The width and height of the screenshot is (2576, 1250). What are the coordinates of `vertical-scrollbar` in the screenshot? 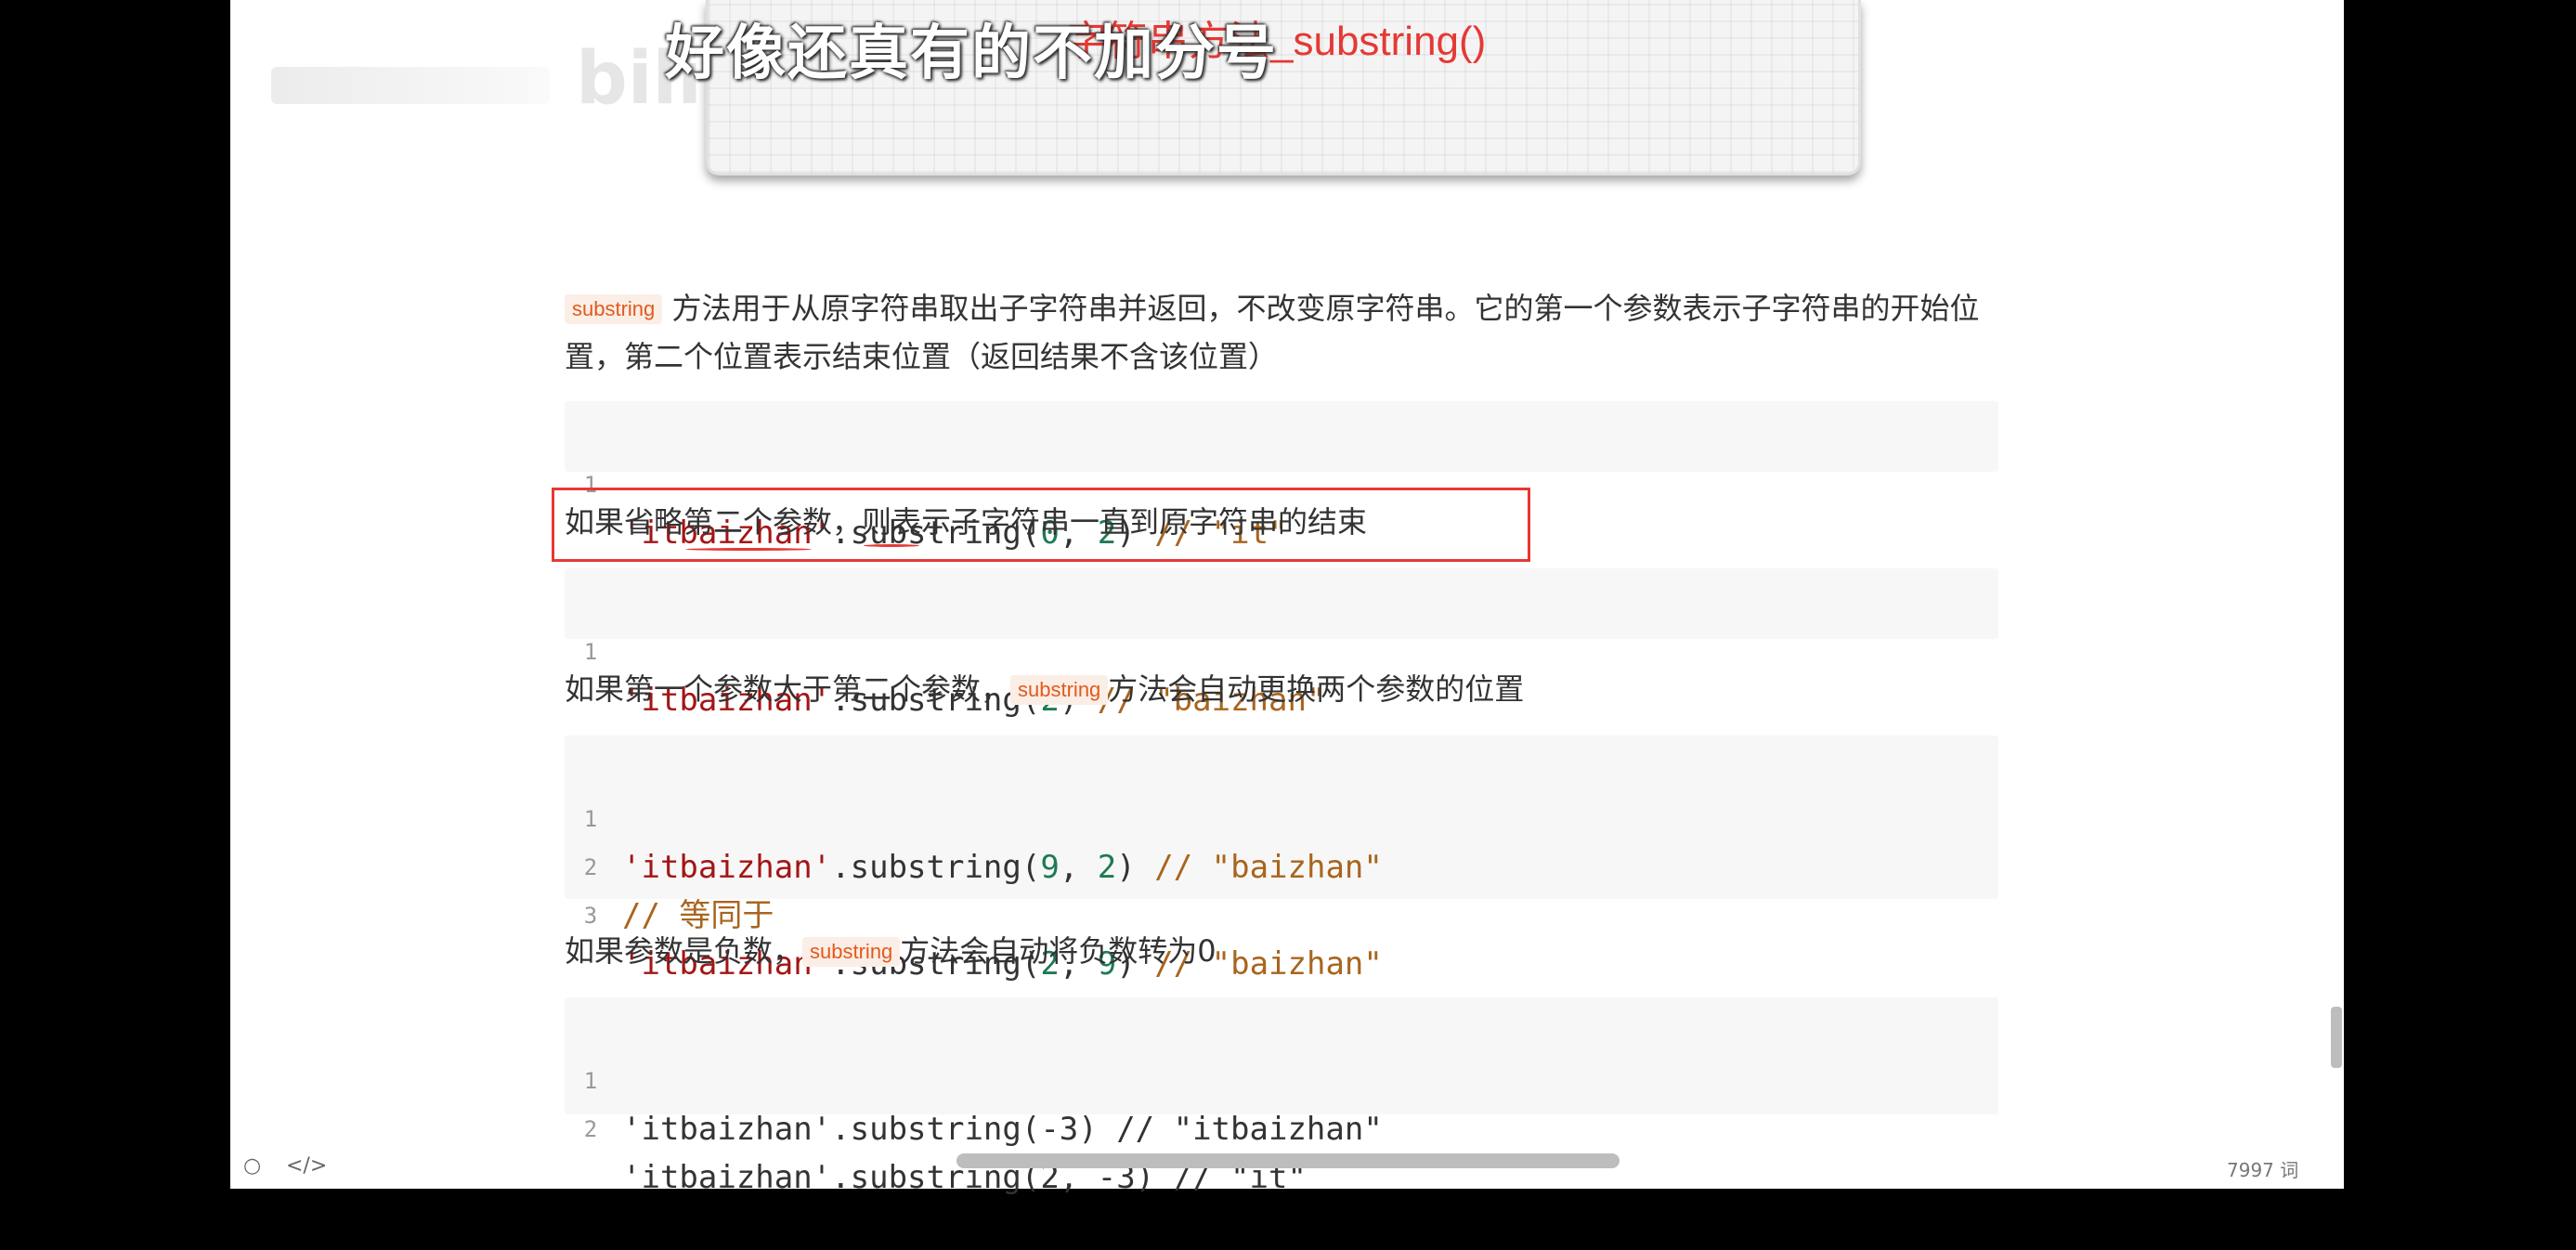 It's located at (2336, 1037).